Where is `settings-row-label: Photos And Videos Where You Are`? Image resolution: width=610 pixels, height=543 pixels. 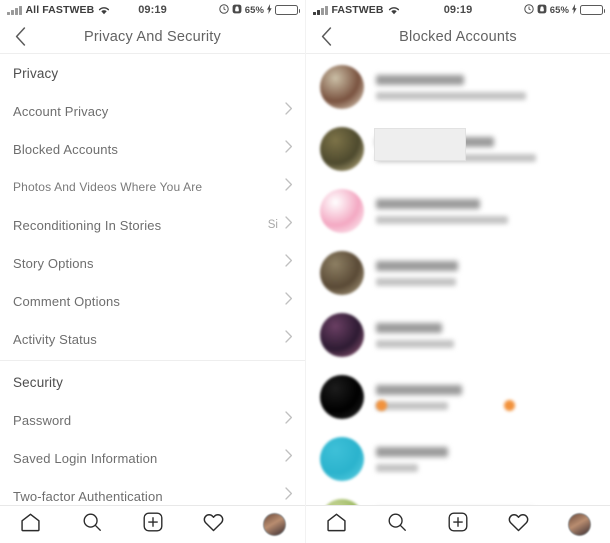
settings-row-label: Photos And Videos Where You Are is located at coordinates (108, 187).